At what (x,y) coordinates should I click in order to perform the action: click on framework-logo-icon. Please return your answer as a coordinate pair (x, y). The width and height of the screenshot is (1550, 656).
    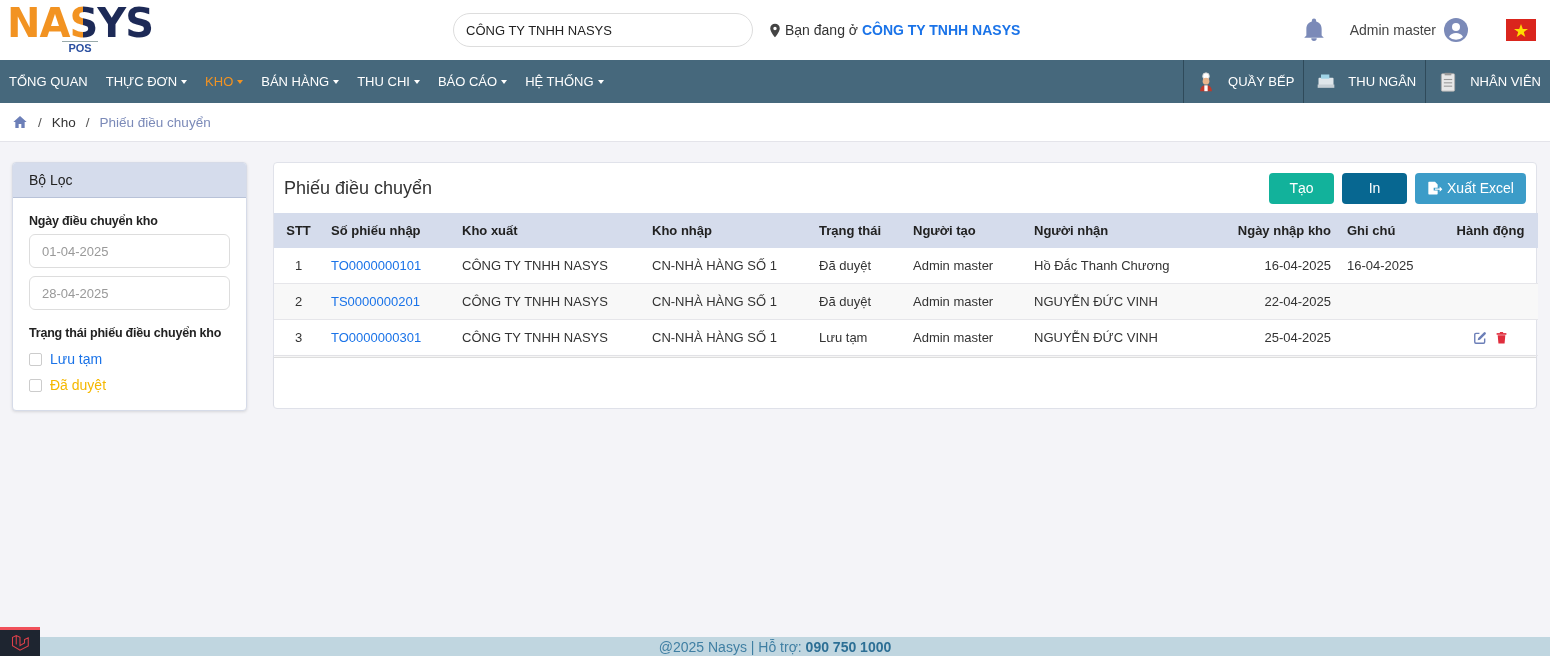
    Looking at the image, I should click on (20, 643).